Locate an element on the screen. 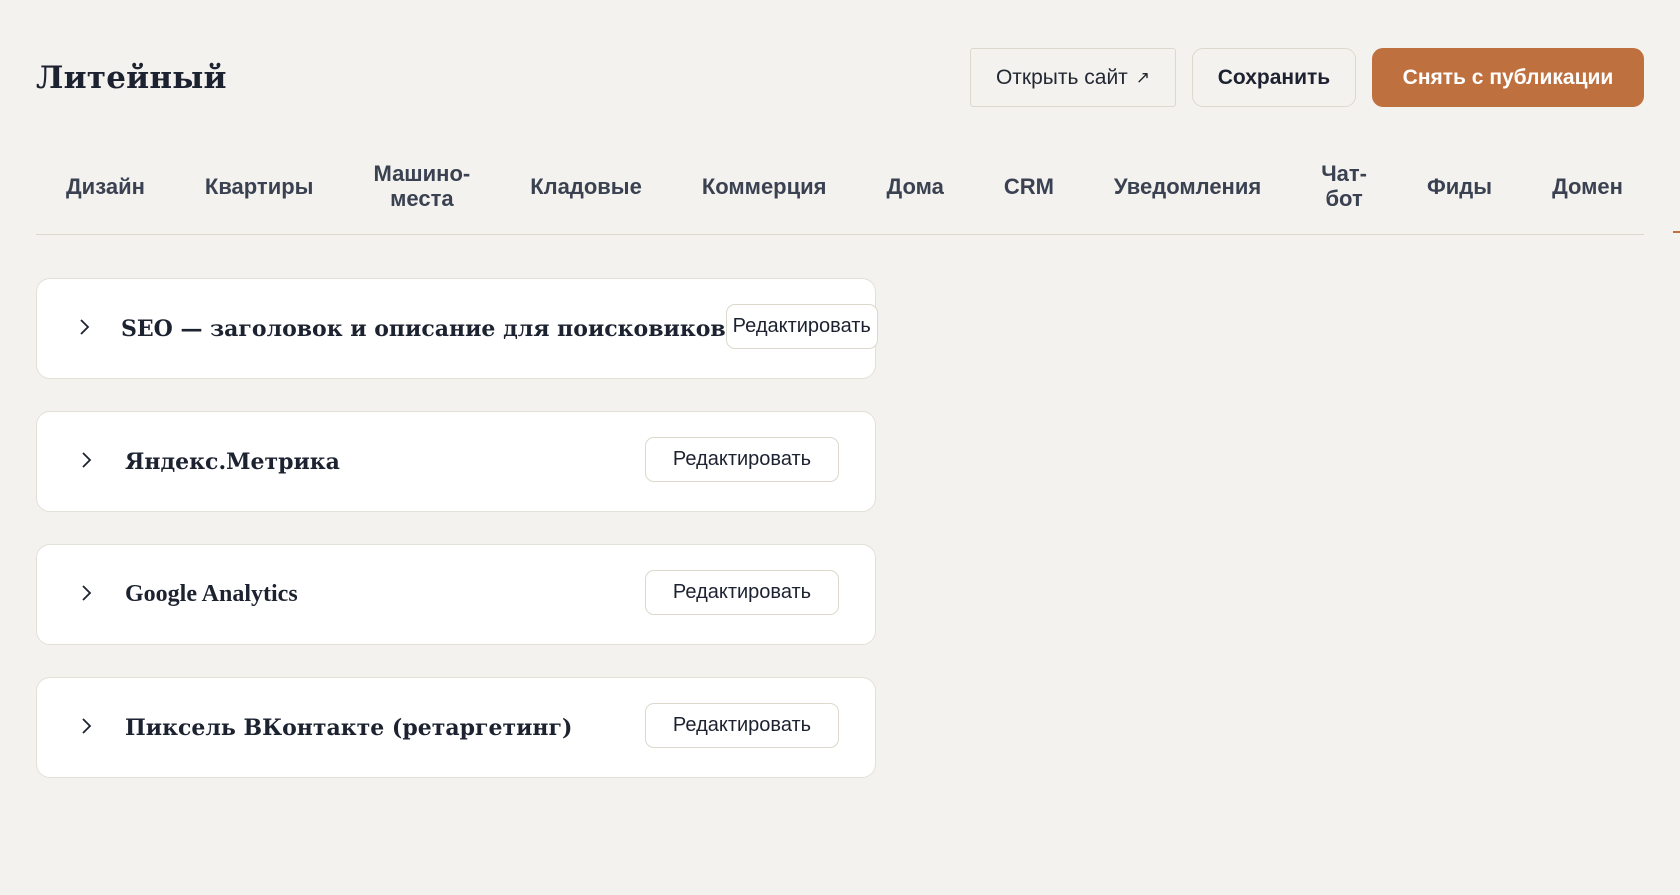 The height and width of the screenshot is (895, 1680). card-title: Яндекс.Метрика is located at coordinates (232, 461).